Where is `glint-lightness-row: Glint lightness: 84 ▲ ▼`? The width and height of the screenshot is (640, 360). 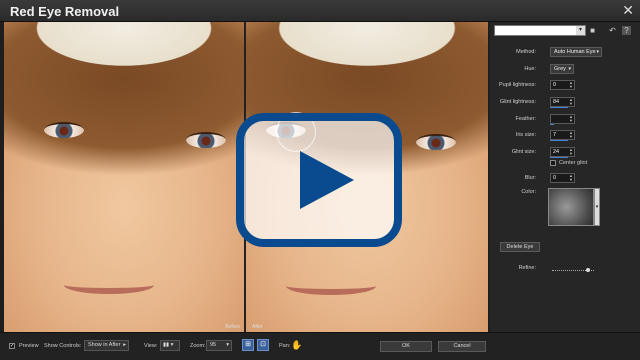
glint-lightness-row: Glint lightness: 84 ▲ ▼ is located at coordinates (565, 103).